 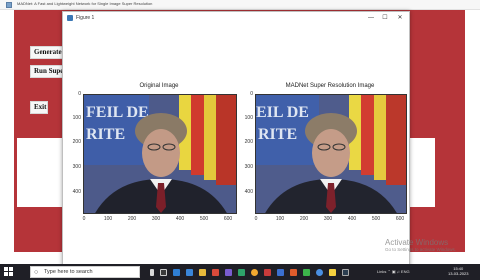 I want to click on system-tray: Links ⌃ ▣ ♫ ENG, so click(x=393, y=271).